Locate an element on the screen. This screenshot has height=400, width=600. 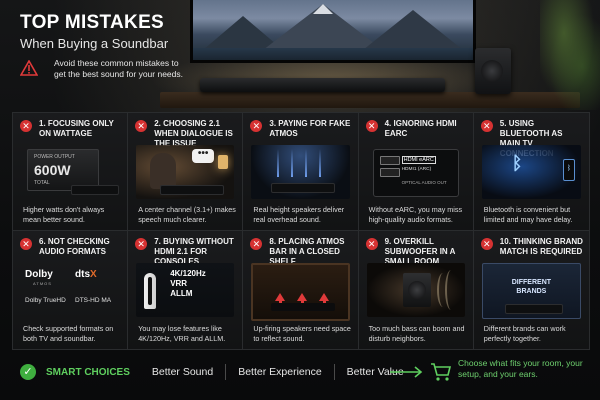
atmos-illustration is located at coordinates (300, 172).